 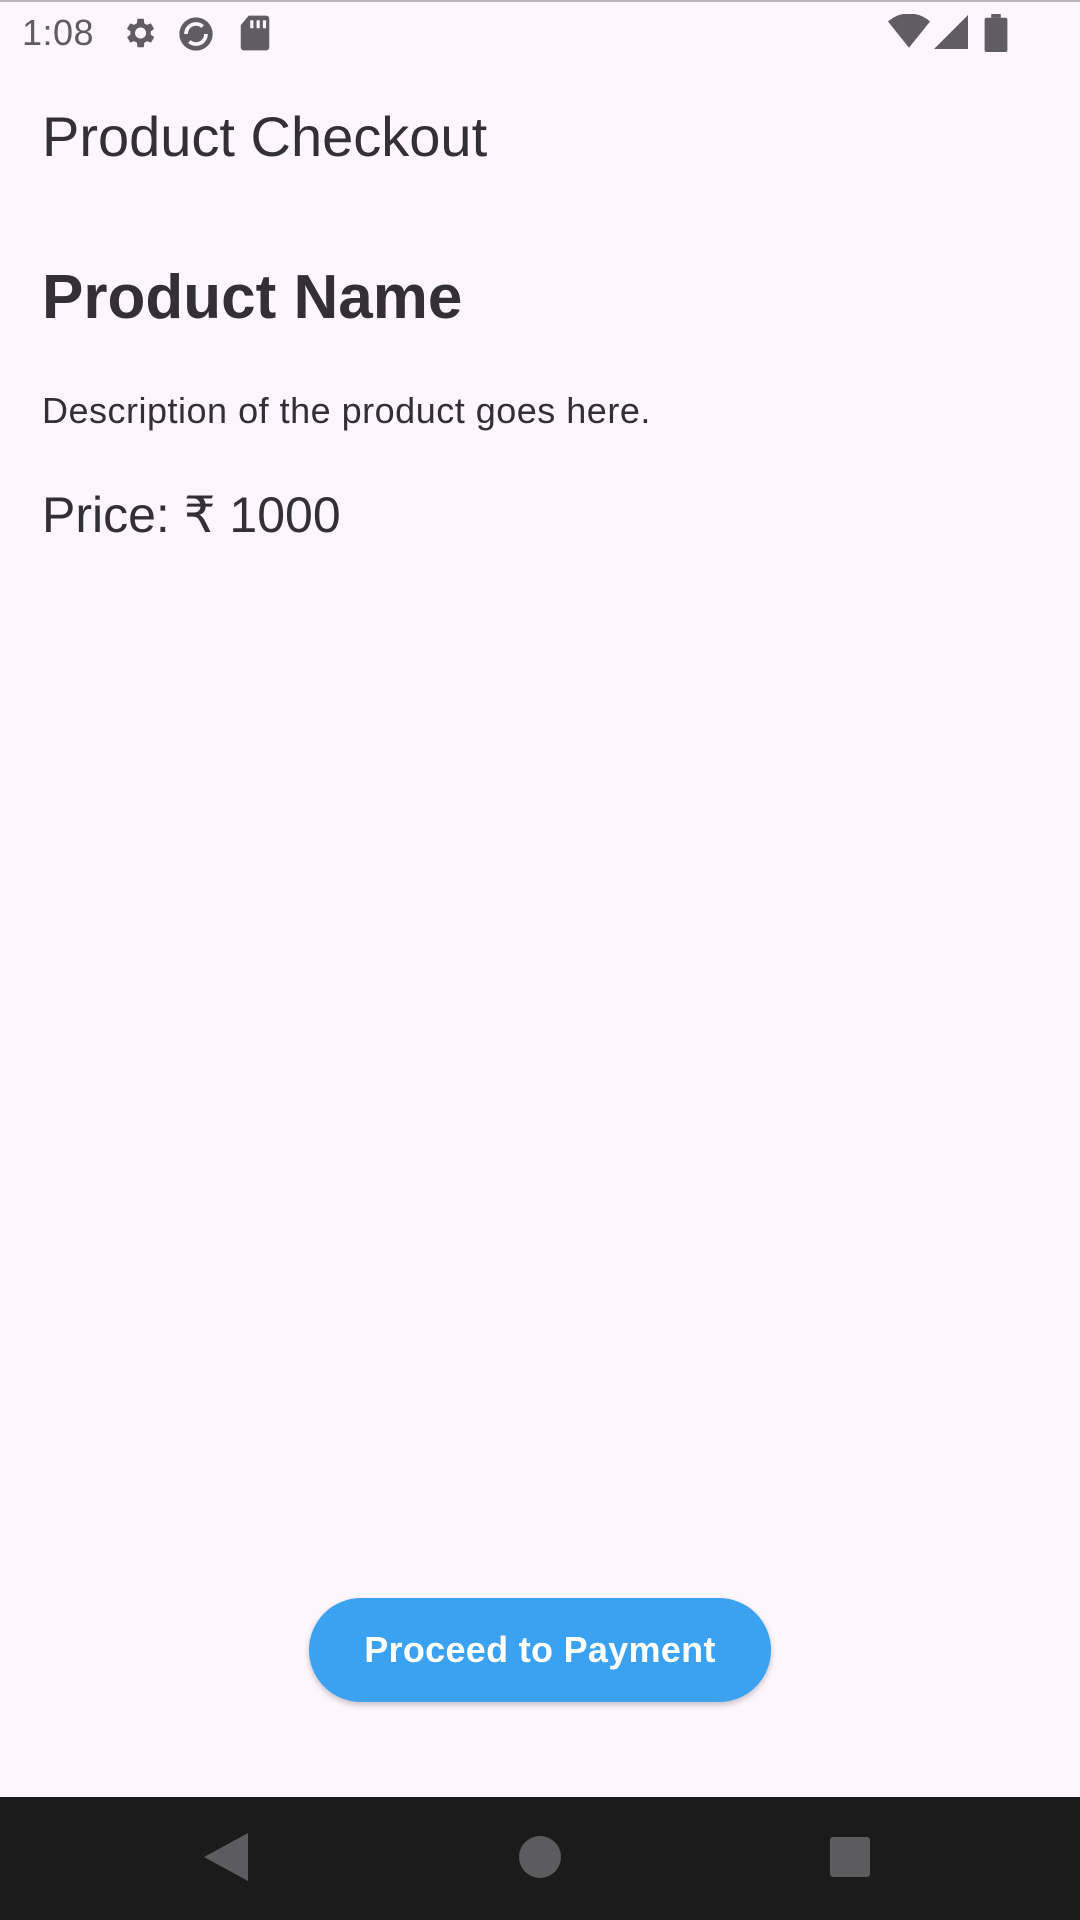 I want to click on home-icon, so click(x=540, y=1857).